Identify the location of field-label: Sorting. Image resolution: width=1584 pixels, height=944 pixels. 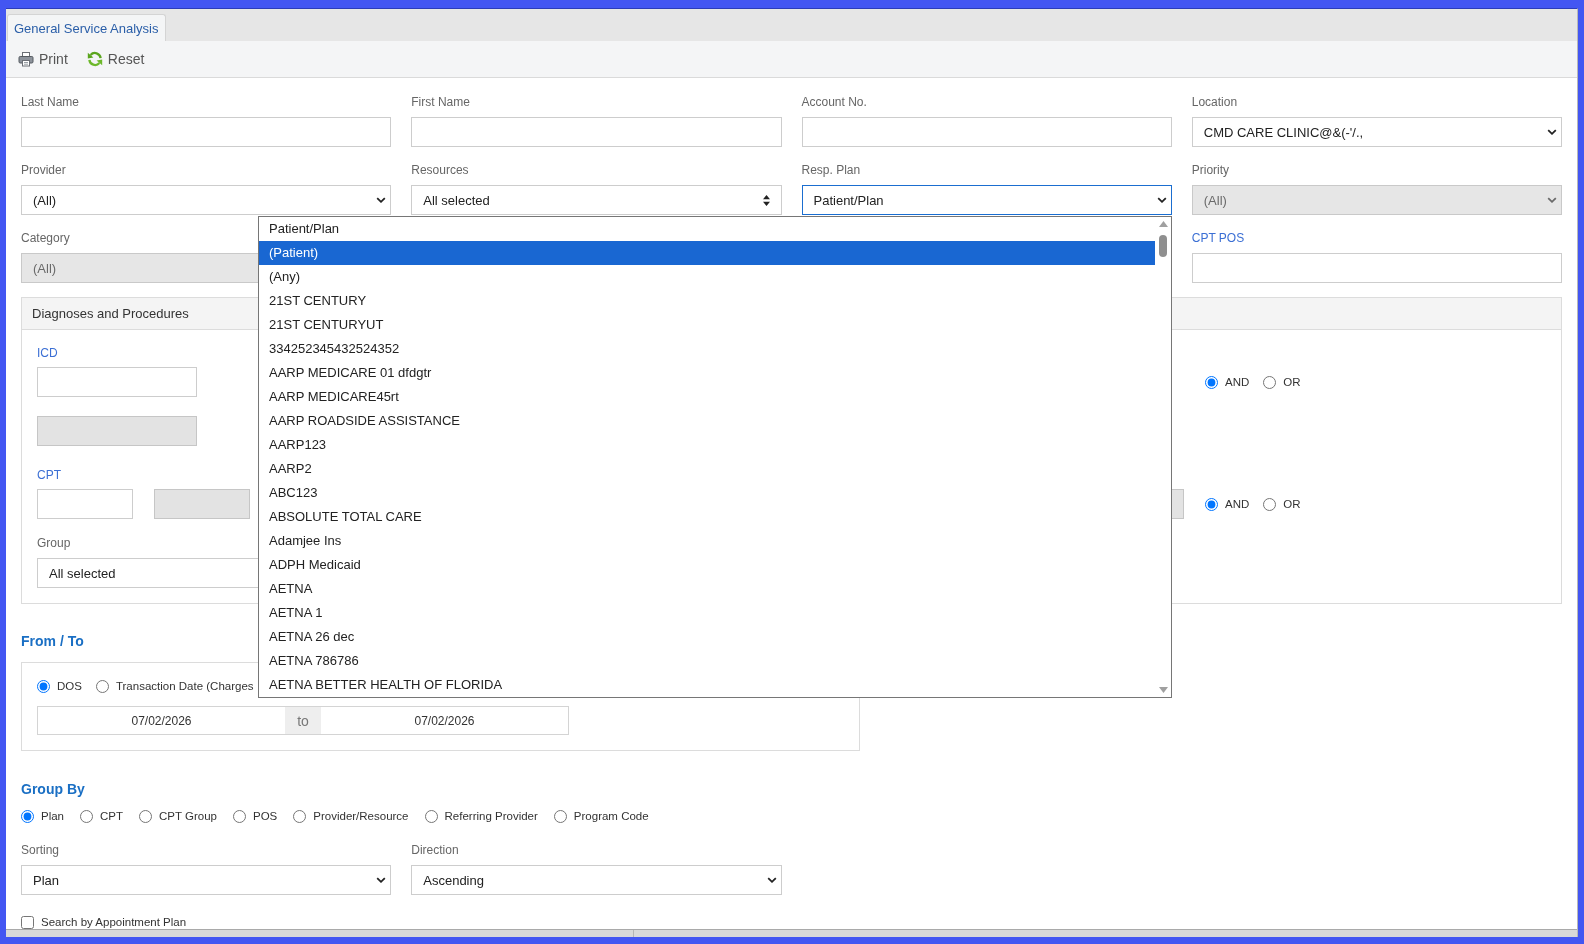
(40, 850).